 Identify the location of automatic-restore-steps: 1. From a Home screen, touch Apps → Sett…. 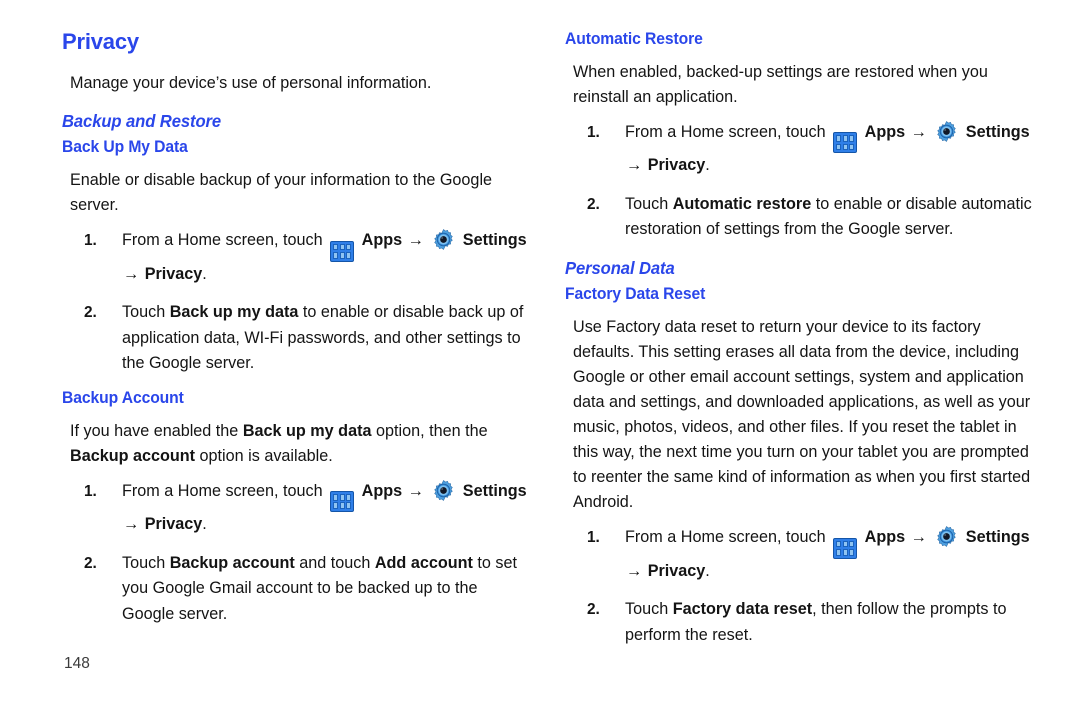
(800, 181).